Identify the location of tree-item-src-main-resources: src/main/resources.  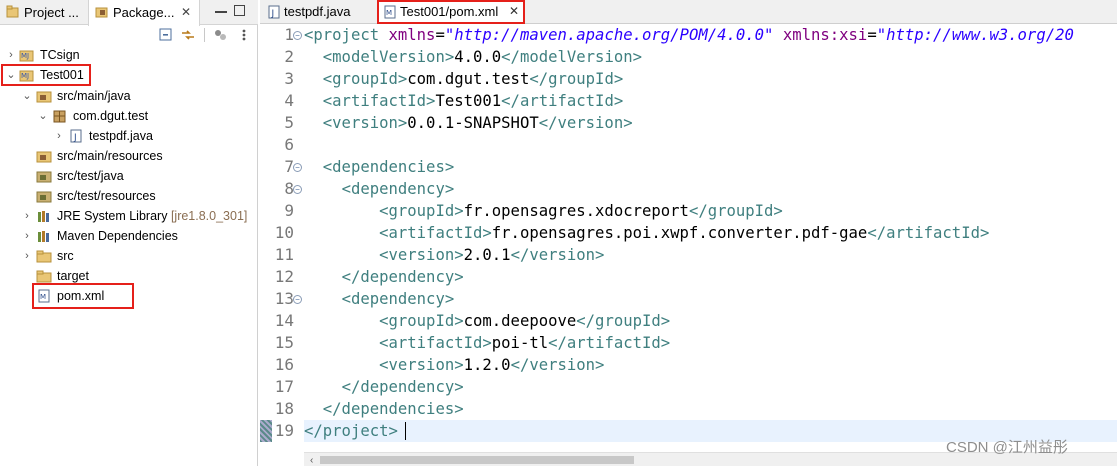
(128, 156).